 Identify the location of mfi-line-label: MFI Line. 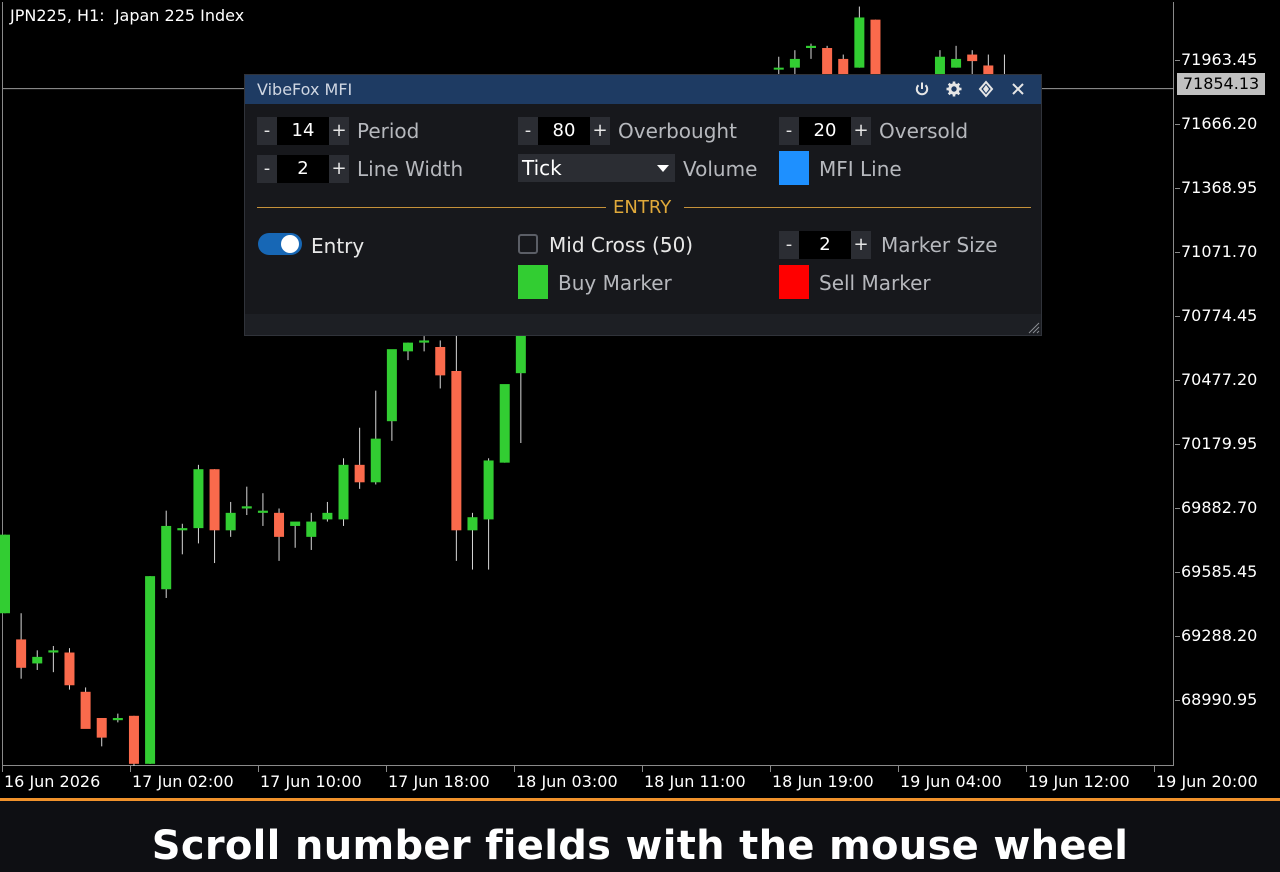
(860, 169).